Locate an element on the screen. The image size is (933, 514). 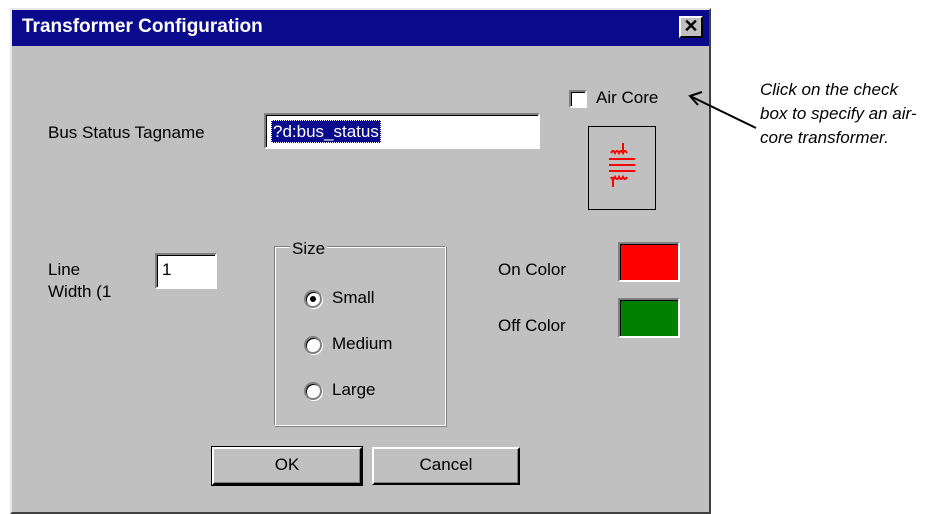
radio-small is located at coordinates (313, 299).